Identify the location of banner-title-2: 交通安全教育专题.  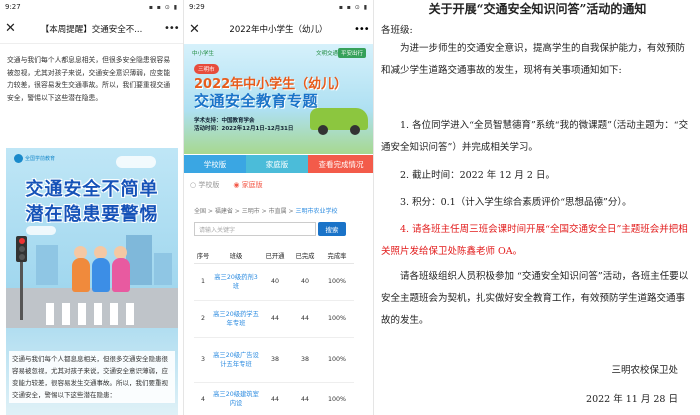
(256, 101).